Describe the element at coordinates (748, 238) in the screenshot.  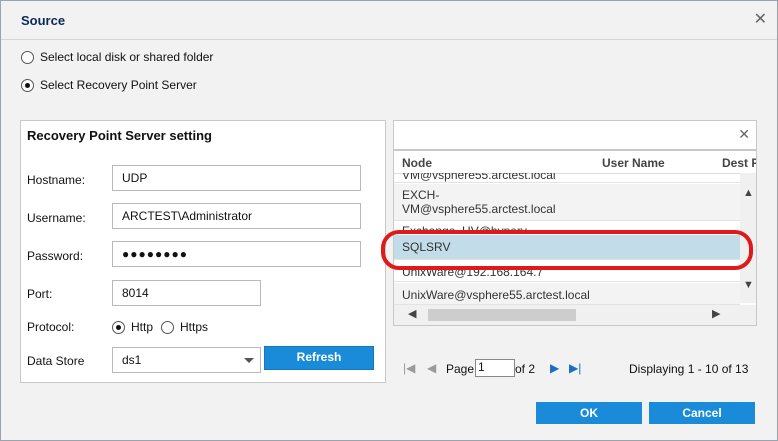
I see `vertical-scrollbar: ▲ ▼` at that location.